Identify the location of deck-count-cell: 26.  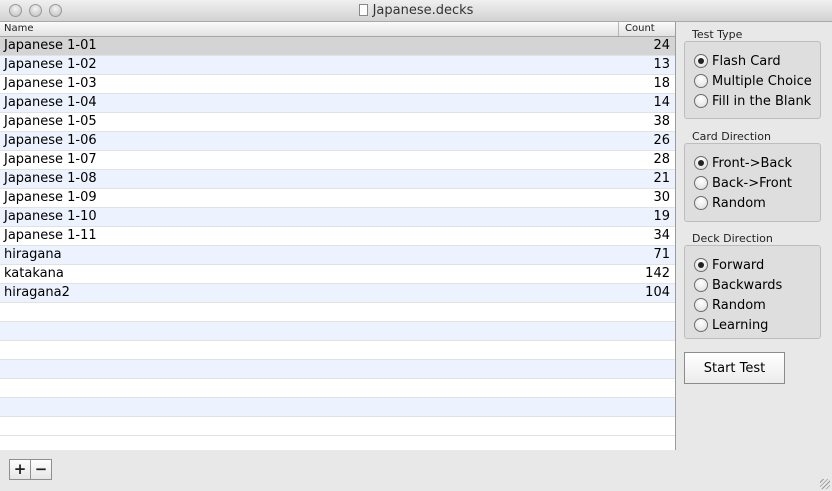
(661, 140).